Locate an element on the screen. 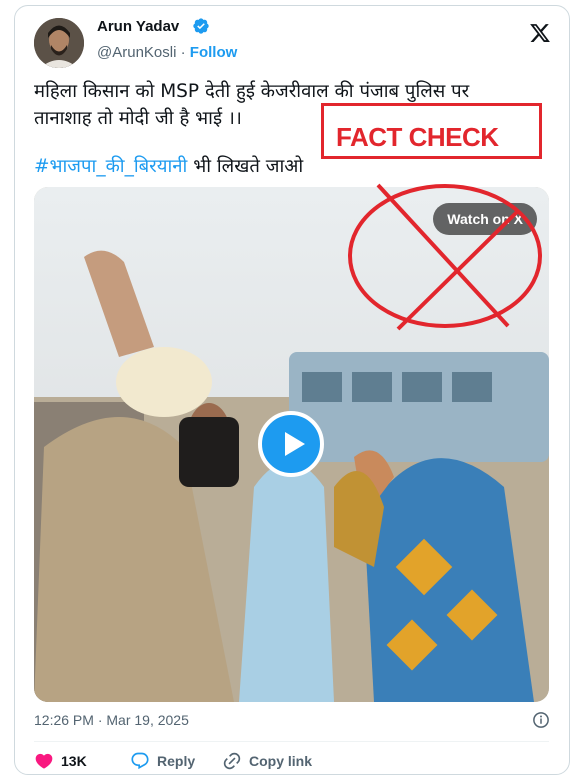 Image resolution: width=580 pixels, height=777 pixels. tweet-timestamp: 12:26 PM · Mar 19, 2025 is located at coordinates (111, 720).